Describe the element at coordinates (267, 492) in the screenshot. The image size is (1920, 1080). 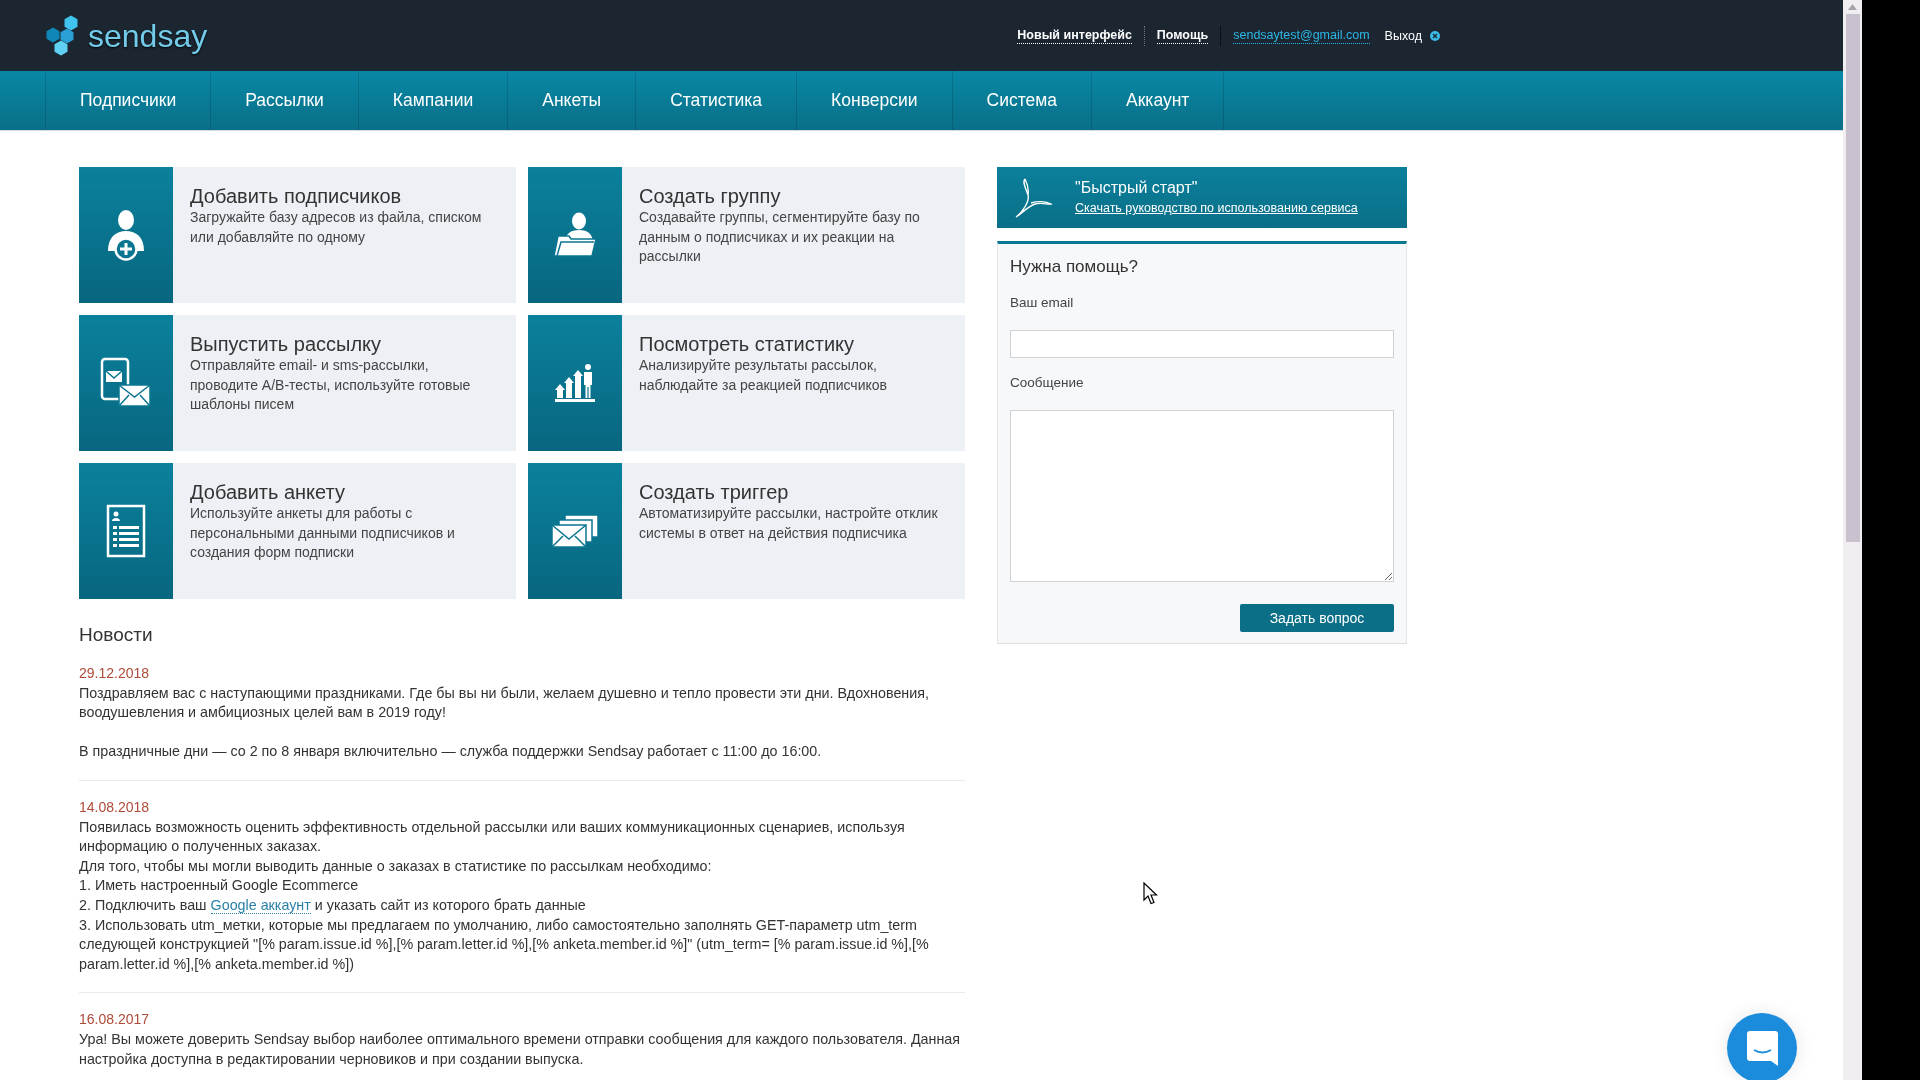
I see `tile-title: Добавить анкету` at that location.